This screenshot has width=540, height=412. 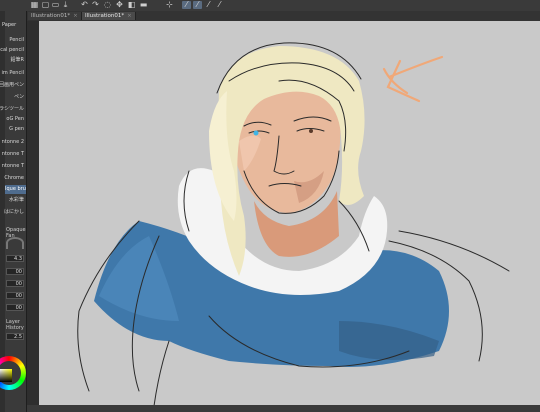 I want to click on snap-edit-icon: ⁄, so click(x=219, y=5).